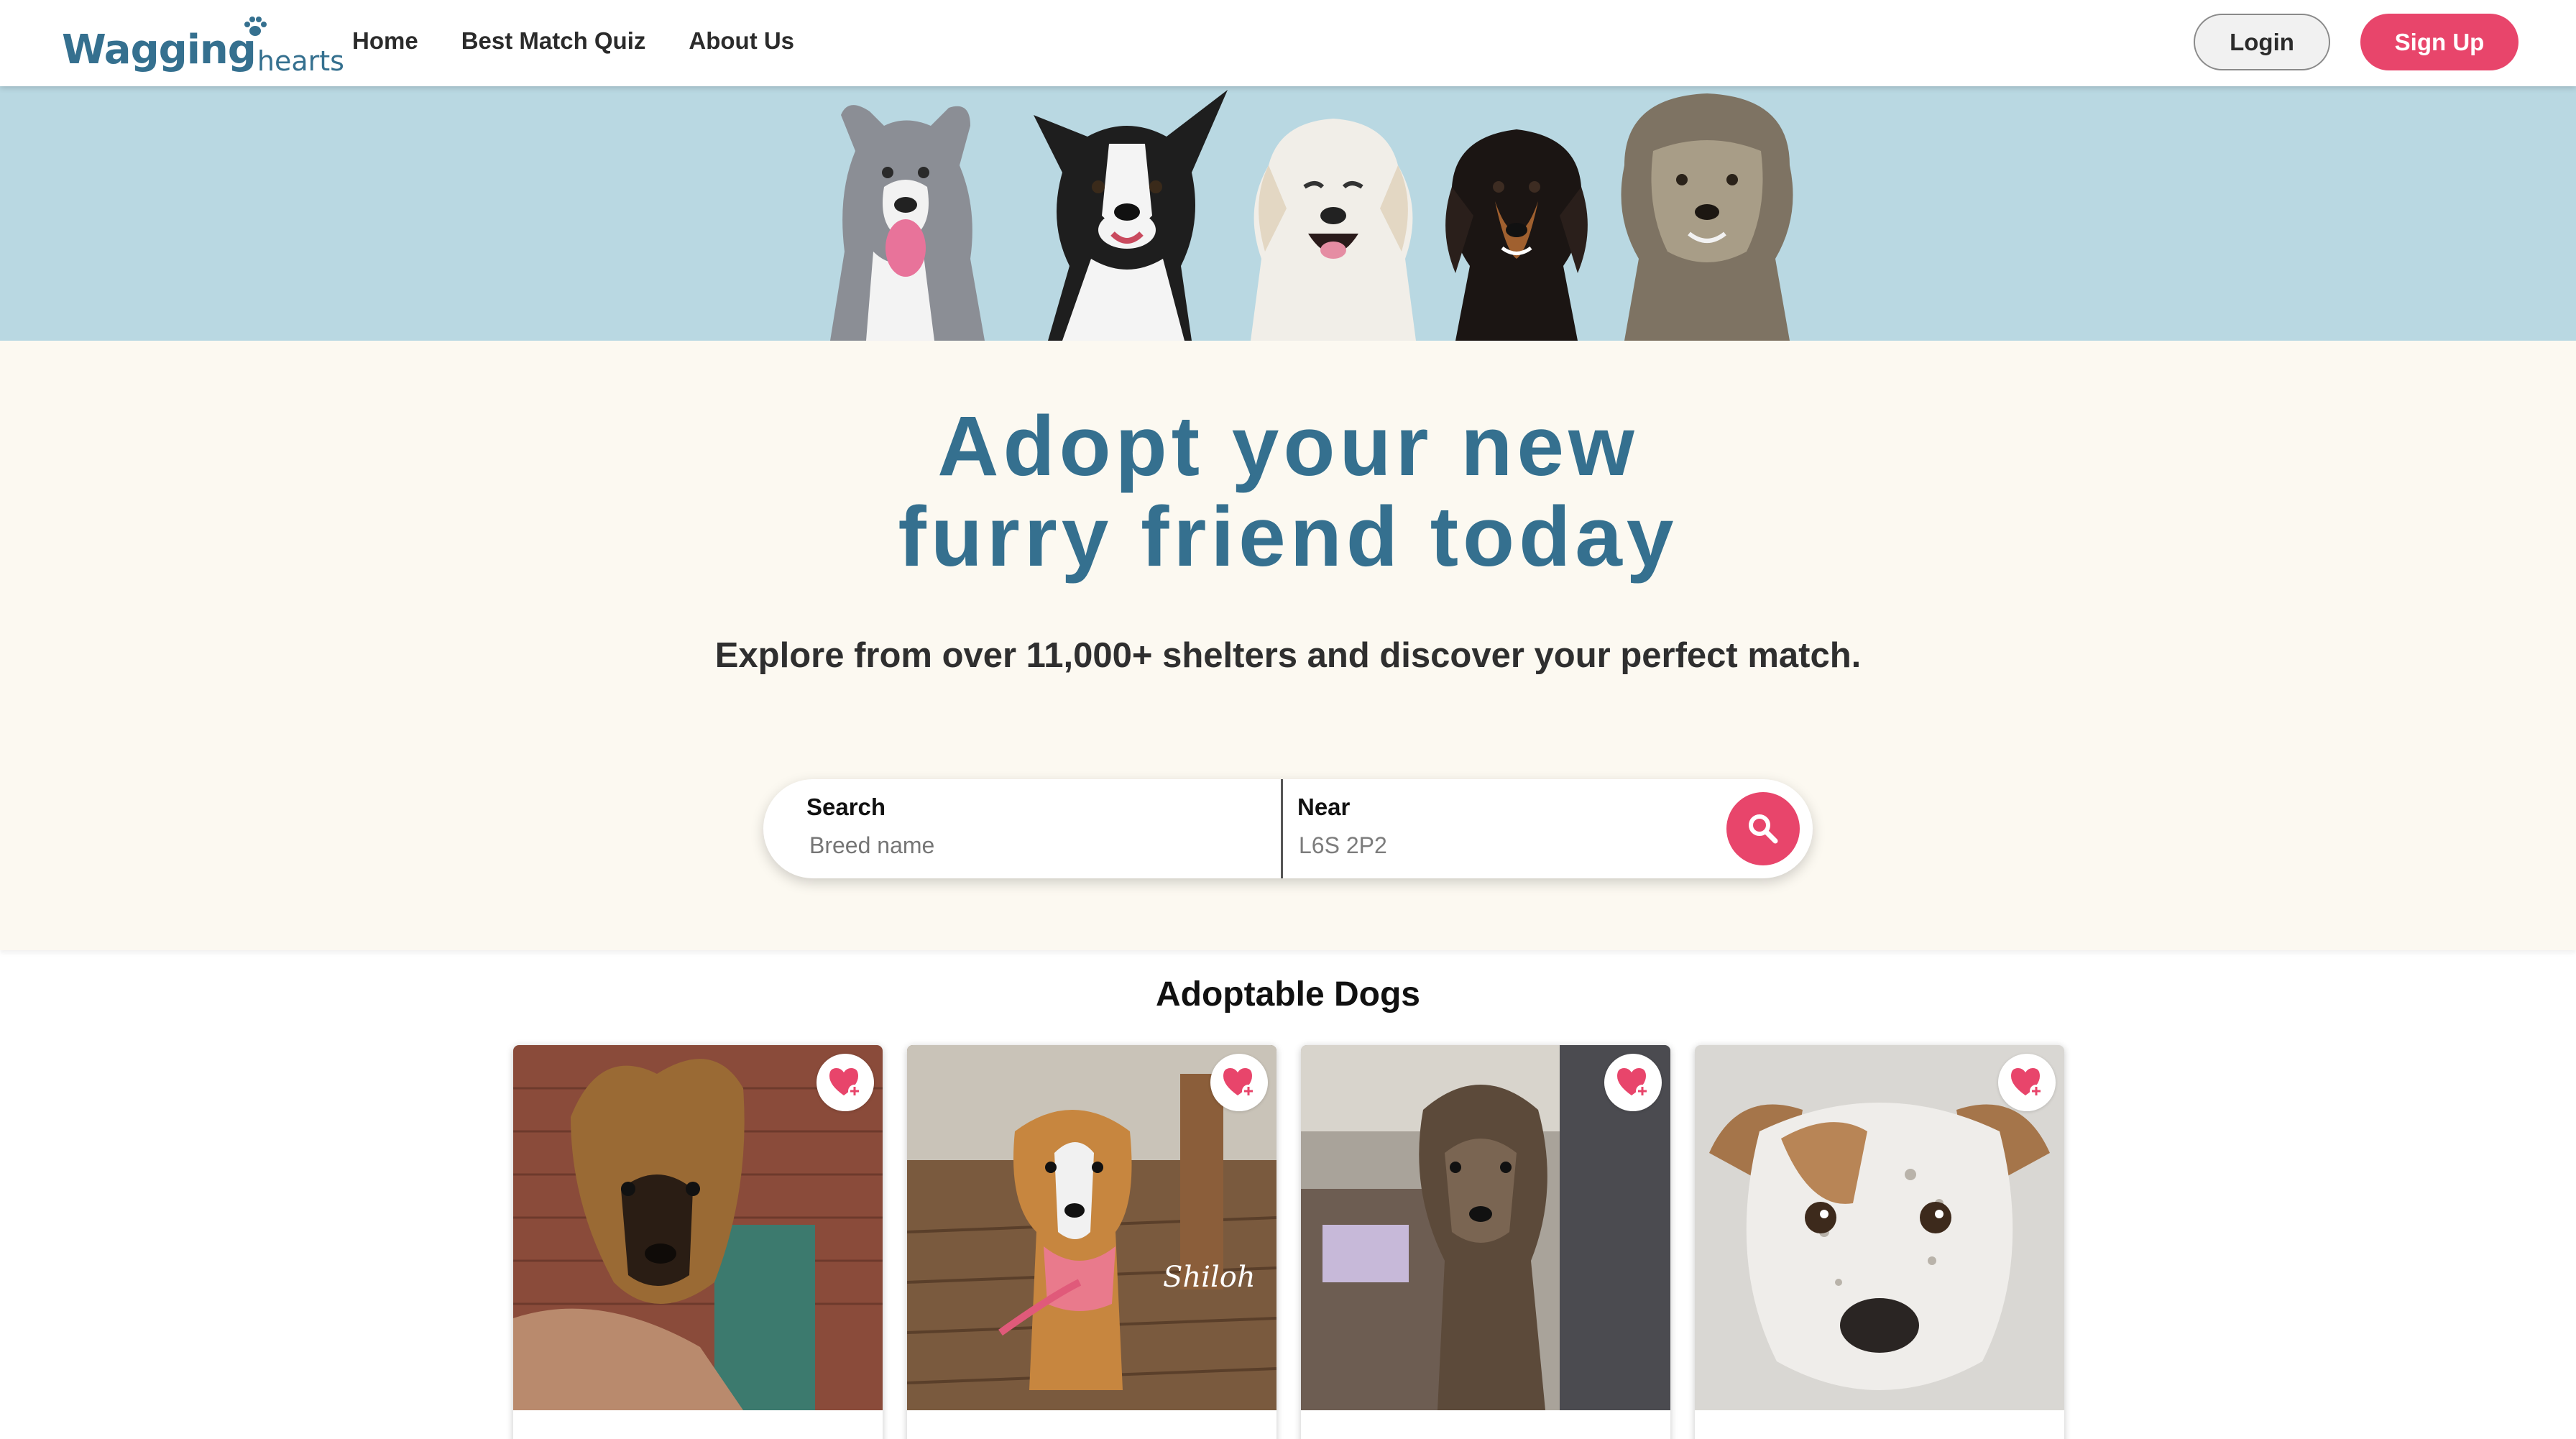 The image size is (2576, 1439). Describe the element at coordinates (1288, 536) in the screenshot. I see `hero-title-line-2: furry friend today` at that location.